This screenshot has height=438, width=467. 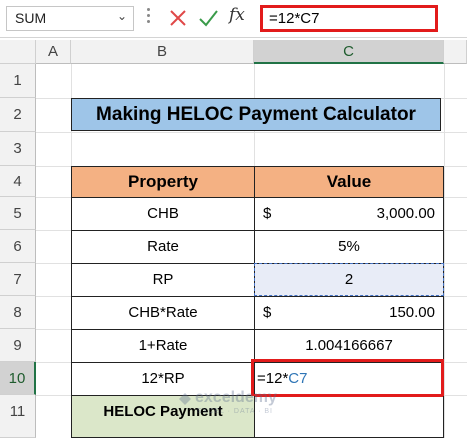 I want to click on exceldemy-logo-icon, so click(x=185, y=399).